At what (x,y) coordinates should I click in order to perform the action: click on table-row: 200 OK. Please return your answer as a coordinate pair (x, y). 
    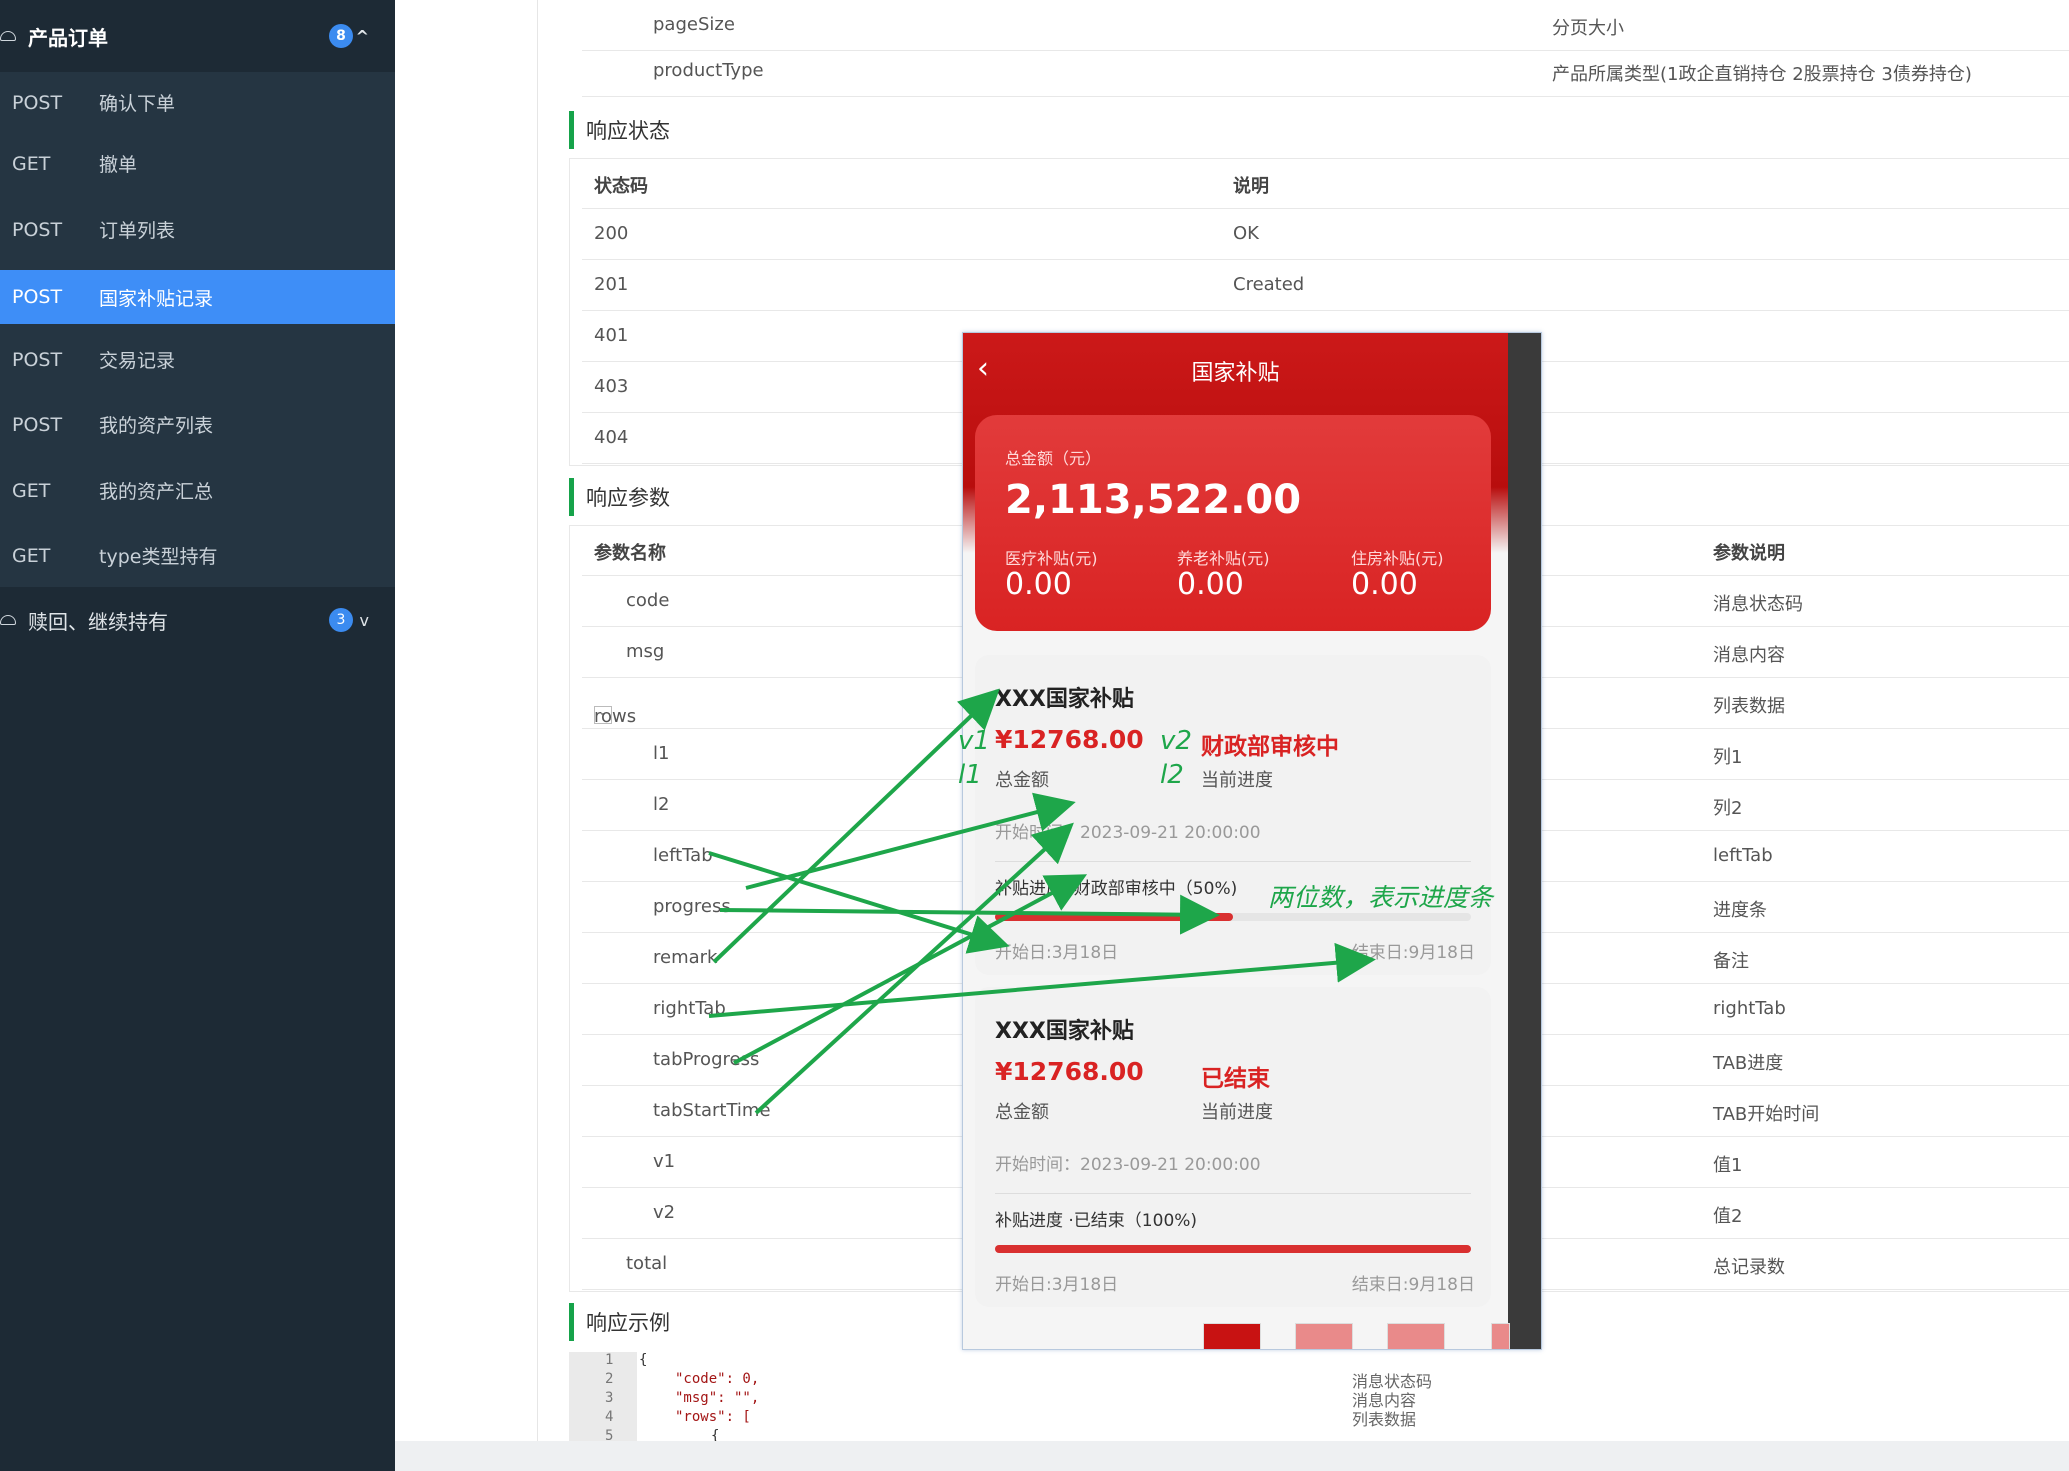
    Looking at the image, I should click on (1325, 234).